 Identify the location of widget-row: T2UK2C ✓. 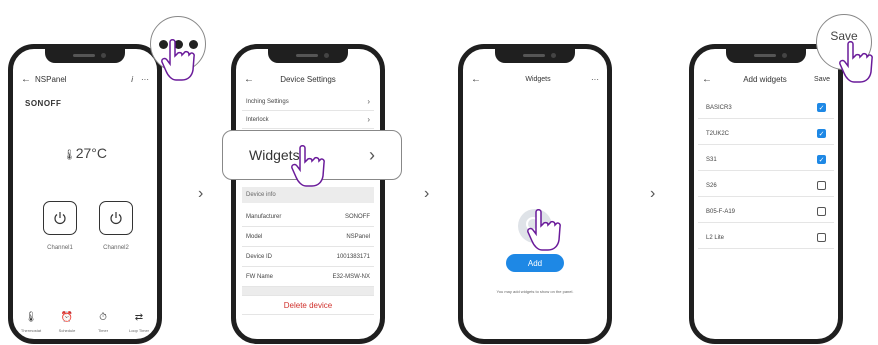
(766, 134).